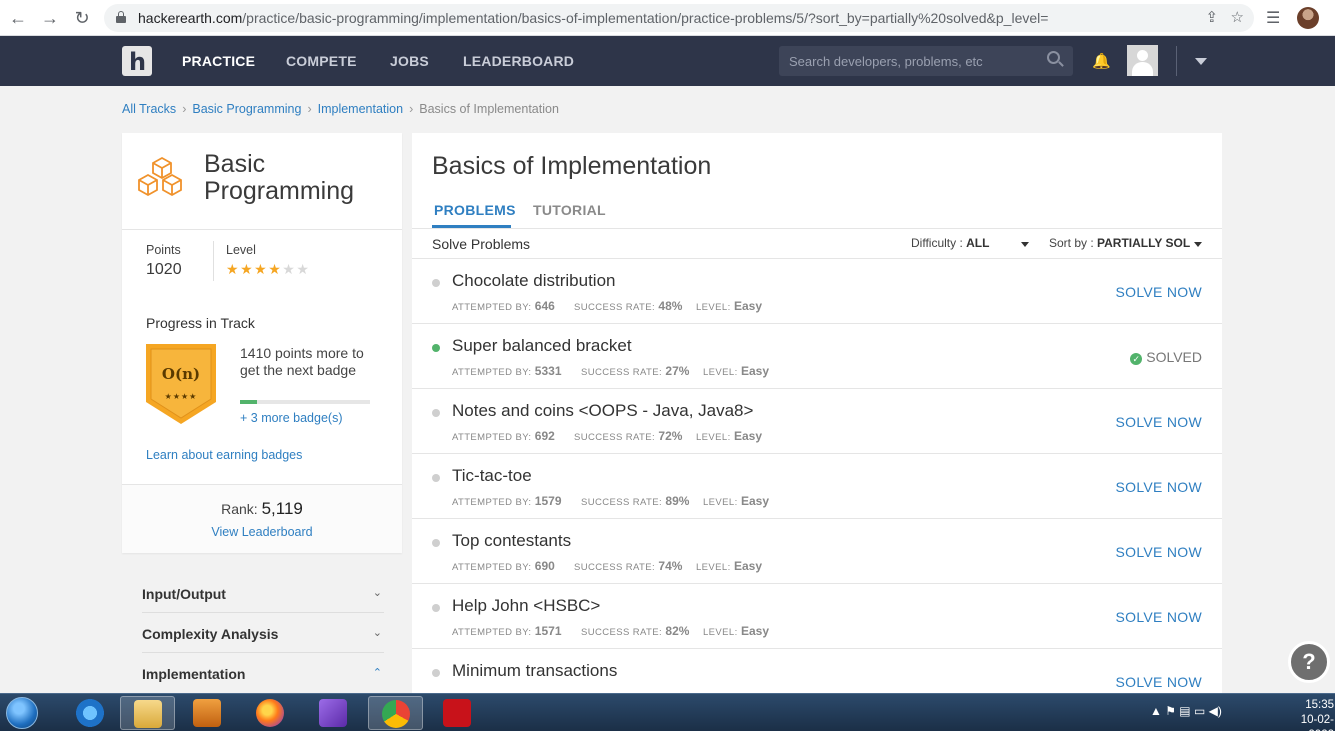 The image size is (1335, 731). I want to click on back-icon: ←, so click(18, 18).